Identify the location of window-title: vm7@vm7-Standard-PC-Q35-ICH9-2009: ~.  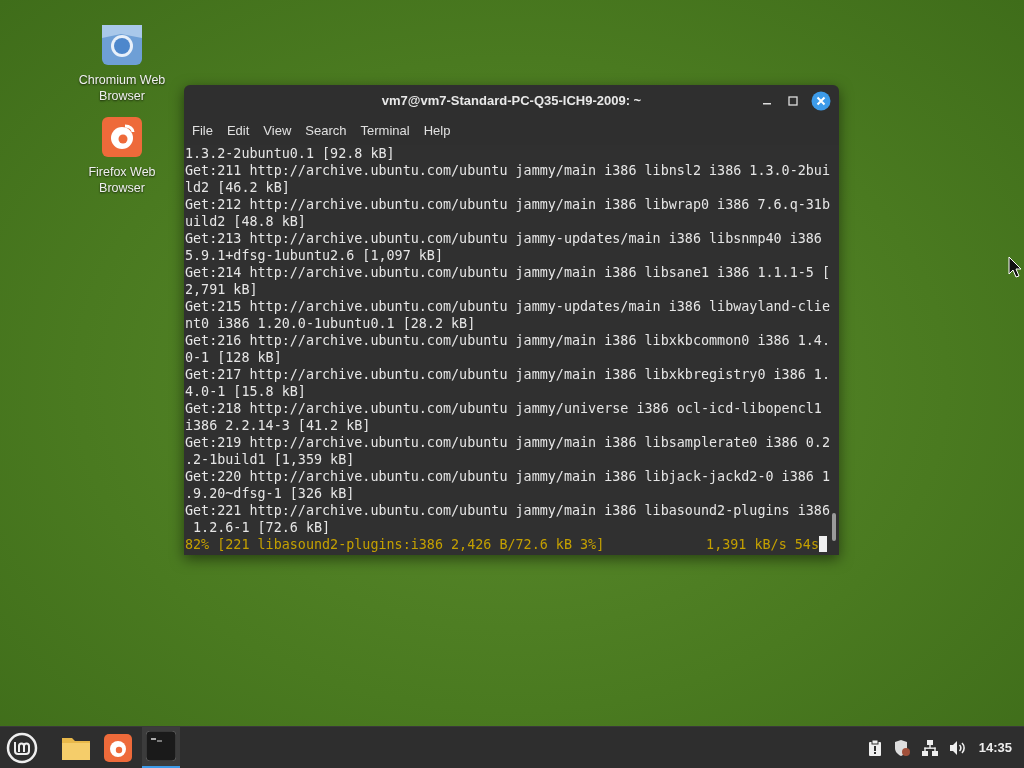
(511, 101).